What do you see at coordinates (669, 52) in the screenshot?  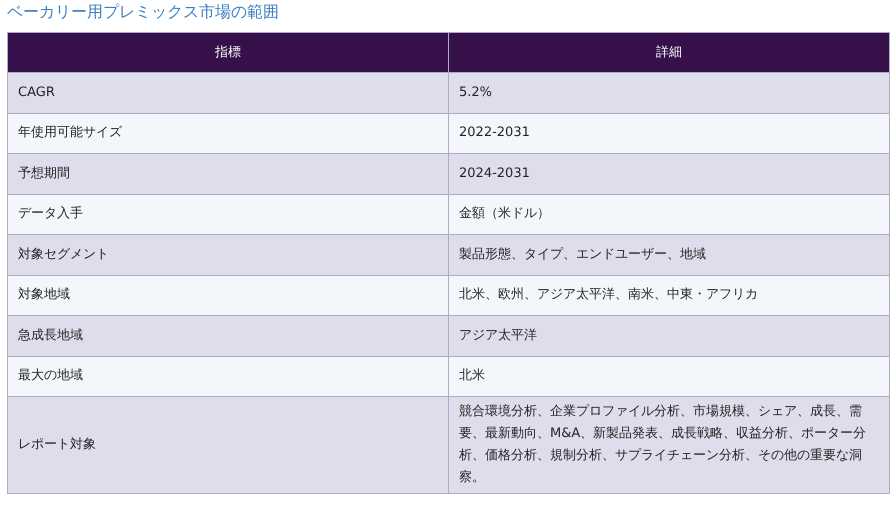 I see `column-header: 詳細` at bounding box center [669, 52].